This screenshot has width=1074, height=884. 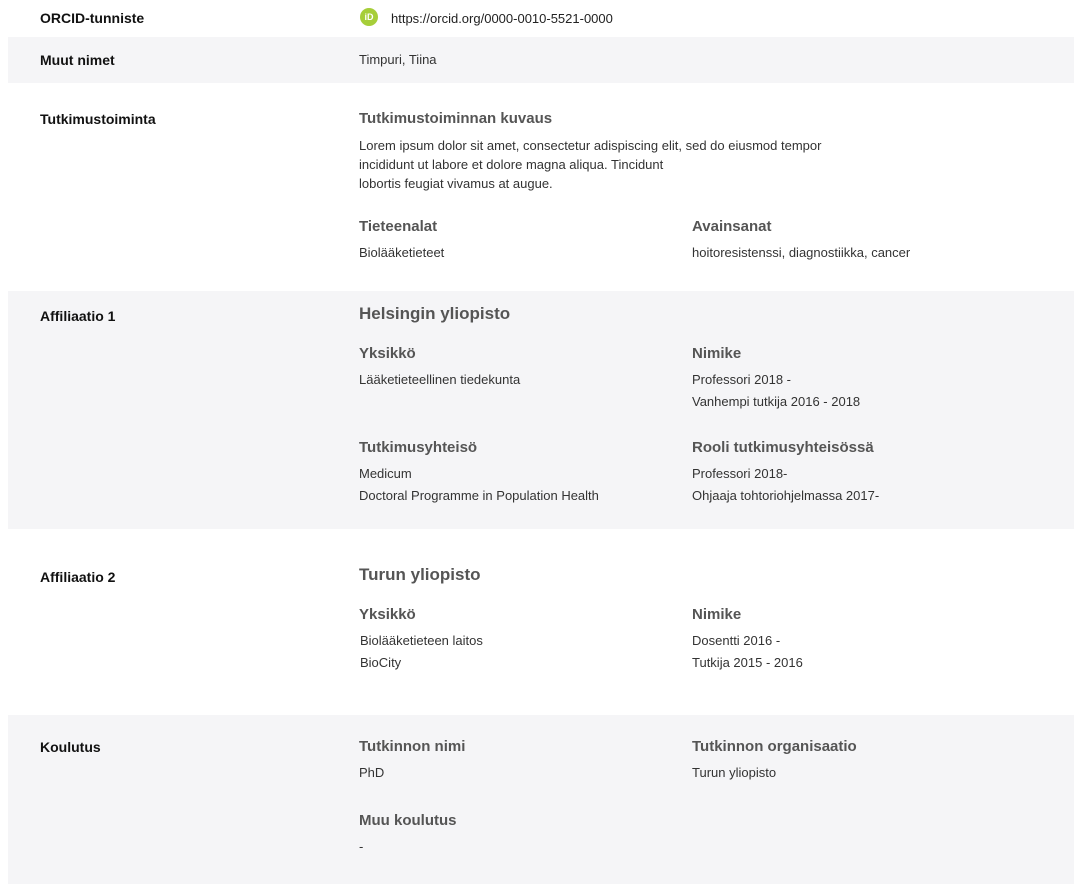 What do you see at coordinates (402, 252) in the screenshot?
I see `fields-value: Biolääketieteet` at bounding box center [402, 252].